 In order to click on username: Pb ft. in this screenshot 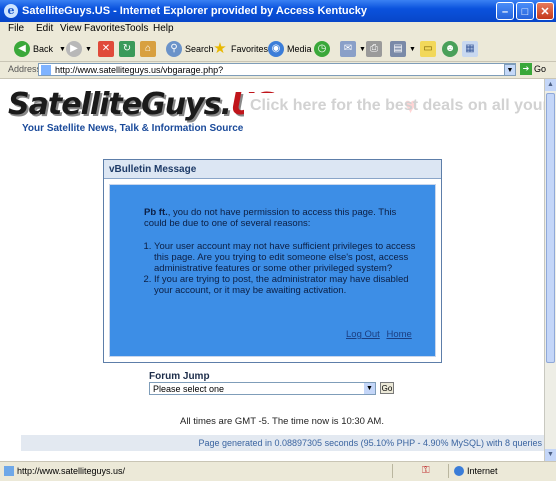, I will do `click(156, 212)`.